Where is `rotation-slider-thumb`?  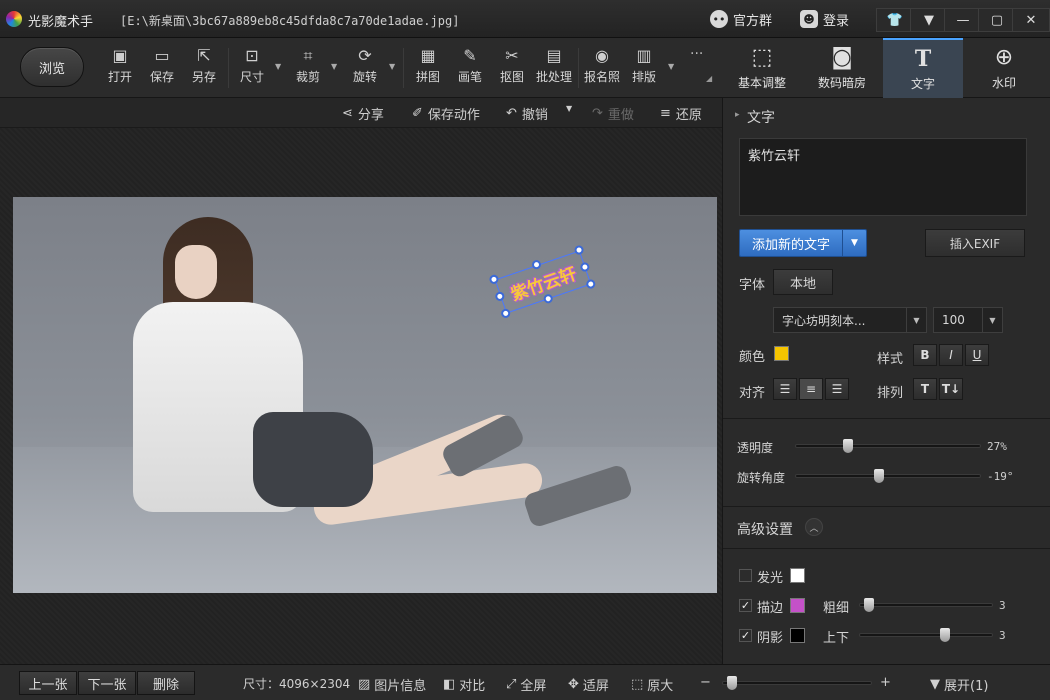
rotation-slider-thumb is located at coordinates (879, 476).